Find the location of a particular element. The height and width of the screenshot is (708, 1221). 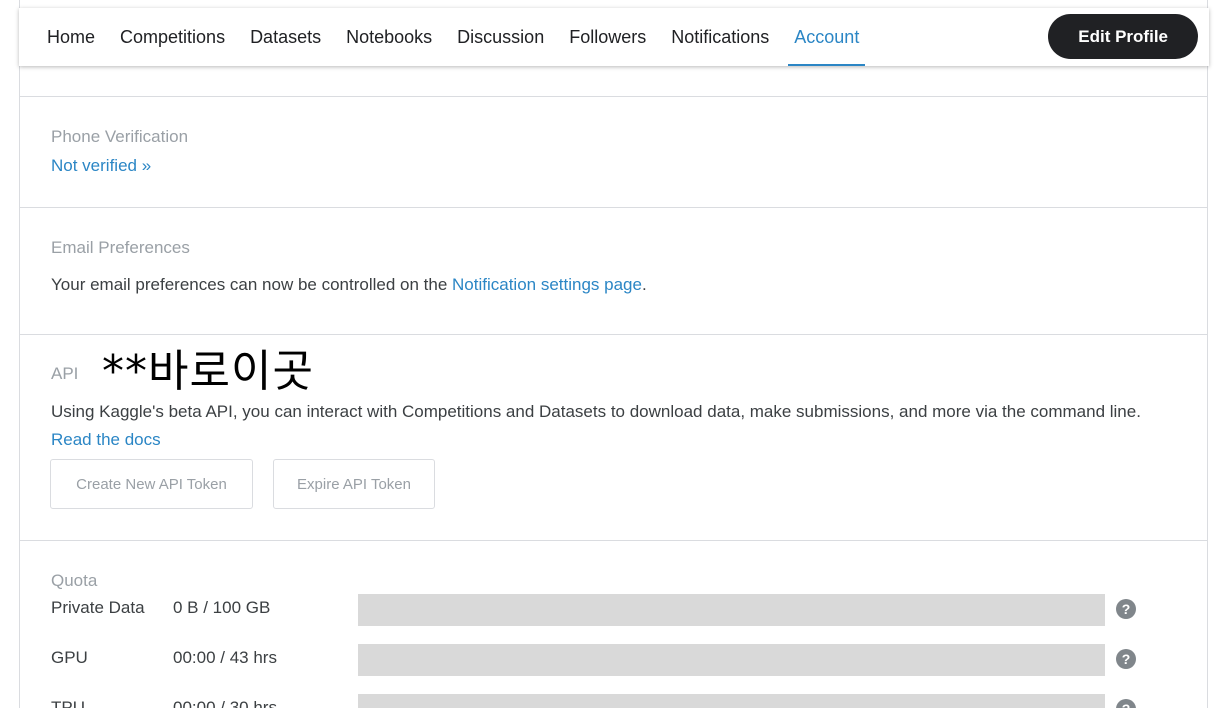

expire-api-token-button: Expire API Token is located at coordinates (354, 484).